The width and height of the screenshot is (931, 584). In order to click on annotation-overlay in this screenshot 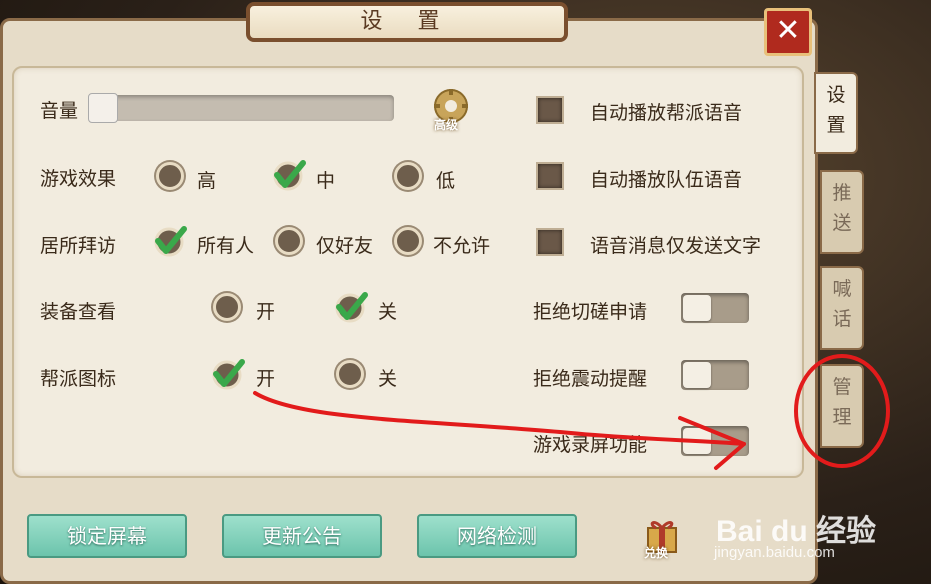, I will do `click(571, 412)`.